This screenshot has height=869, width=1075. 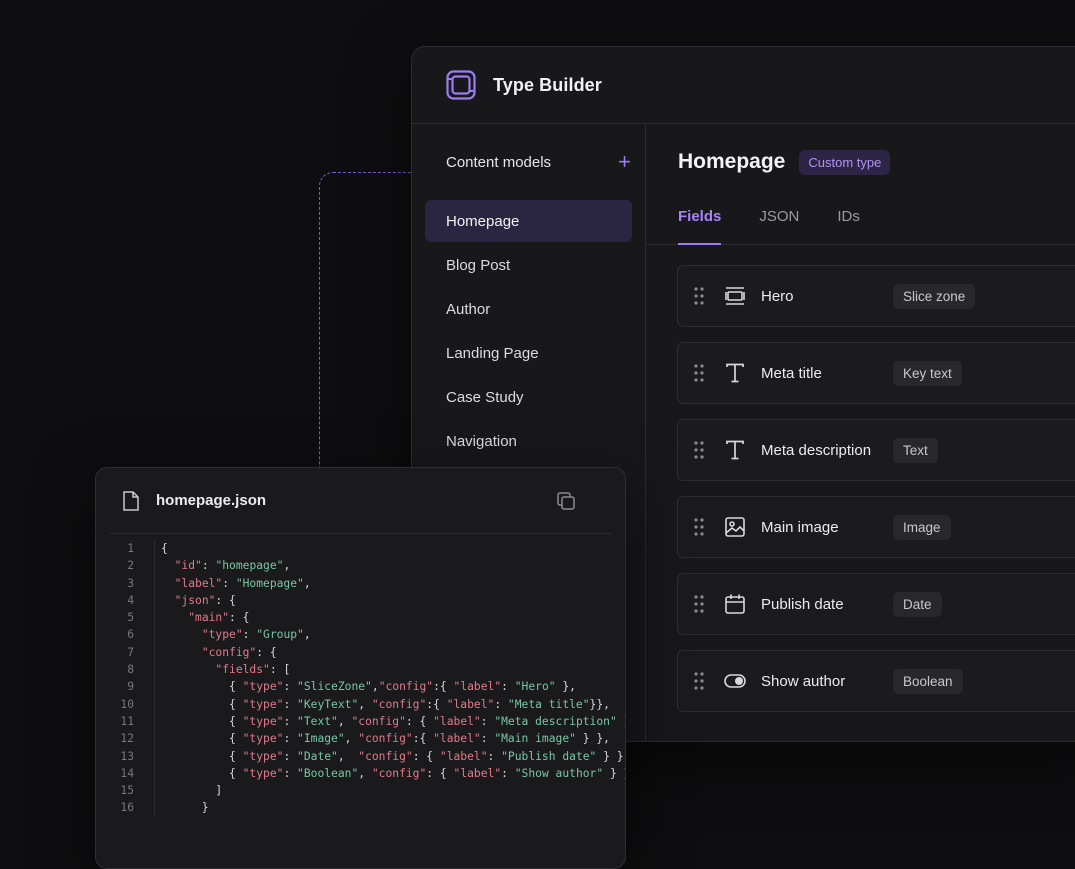 What do you see at coordinates (566, 500) in the screenshot?
I see `copy-icon` at bounding box center [566, 500].